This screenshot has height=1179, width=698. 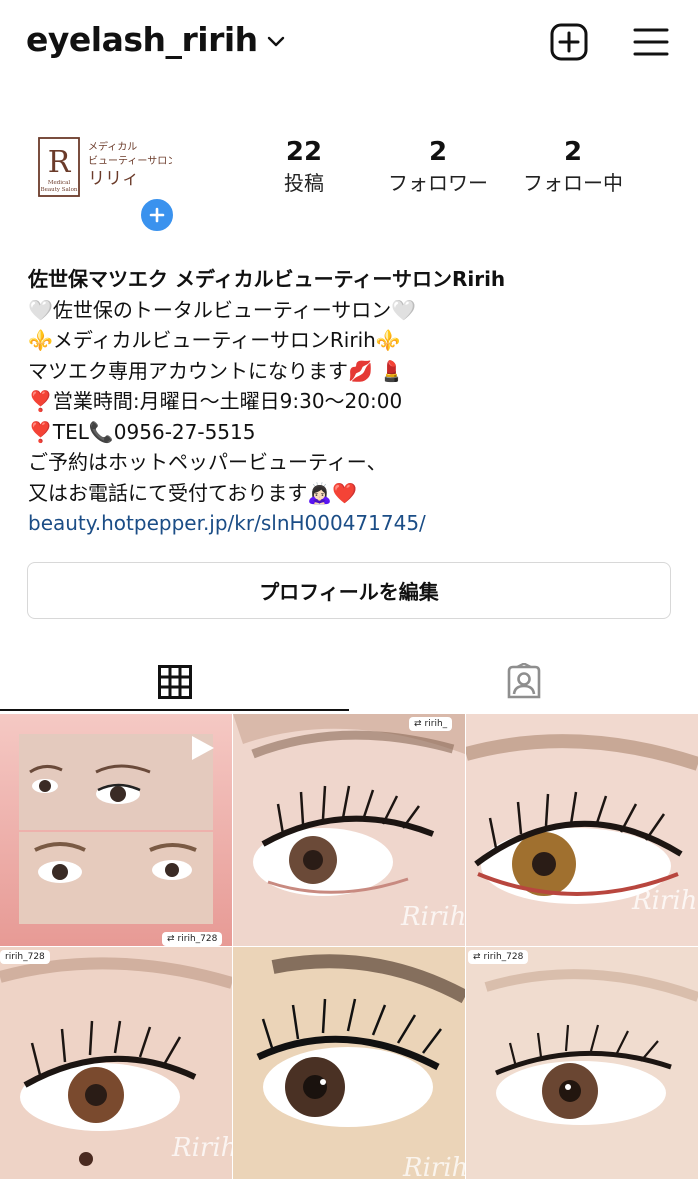 I want to click on tagged-tab, so click(x=523, y=682).